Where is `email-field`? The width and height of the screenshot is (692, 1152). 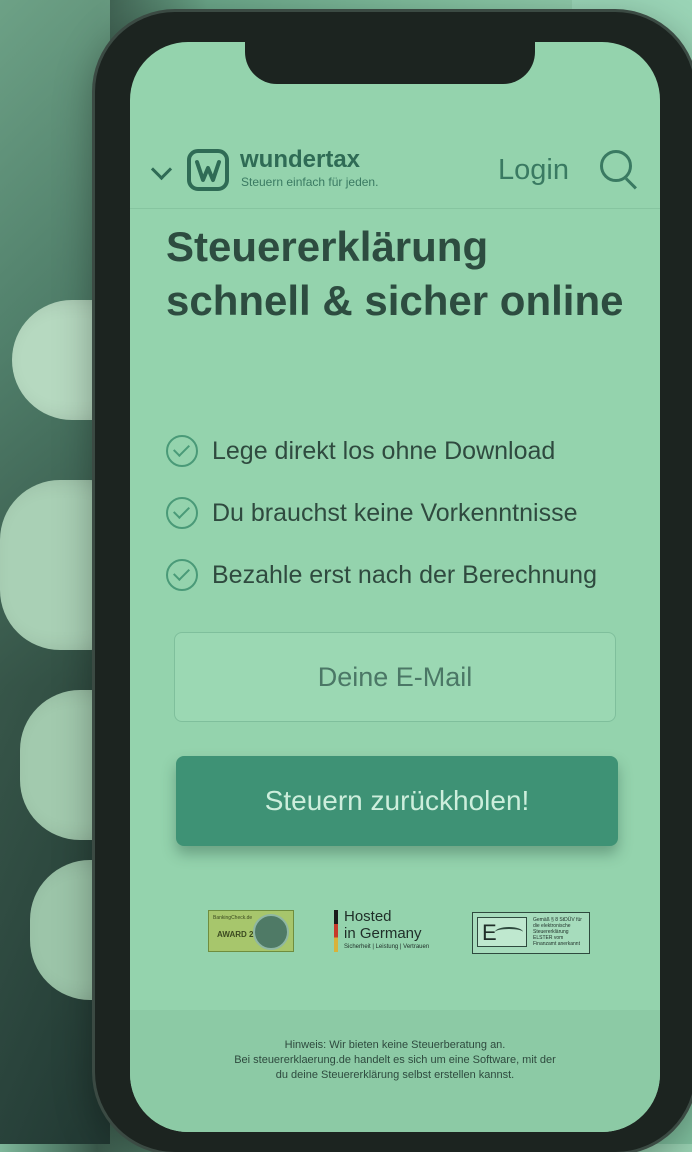 email-field is located at coordinates (395, 677).